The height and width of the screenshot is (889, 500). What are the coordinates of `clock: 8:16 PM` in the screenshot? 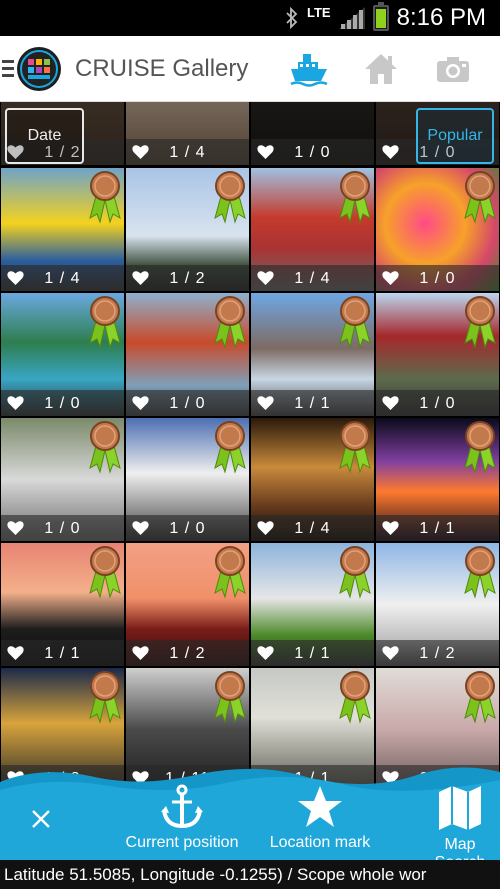 It's located at (441, 17).